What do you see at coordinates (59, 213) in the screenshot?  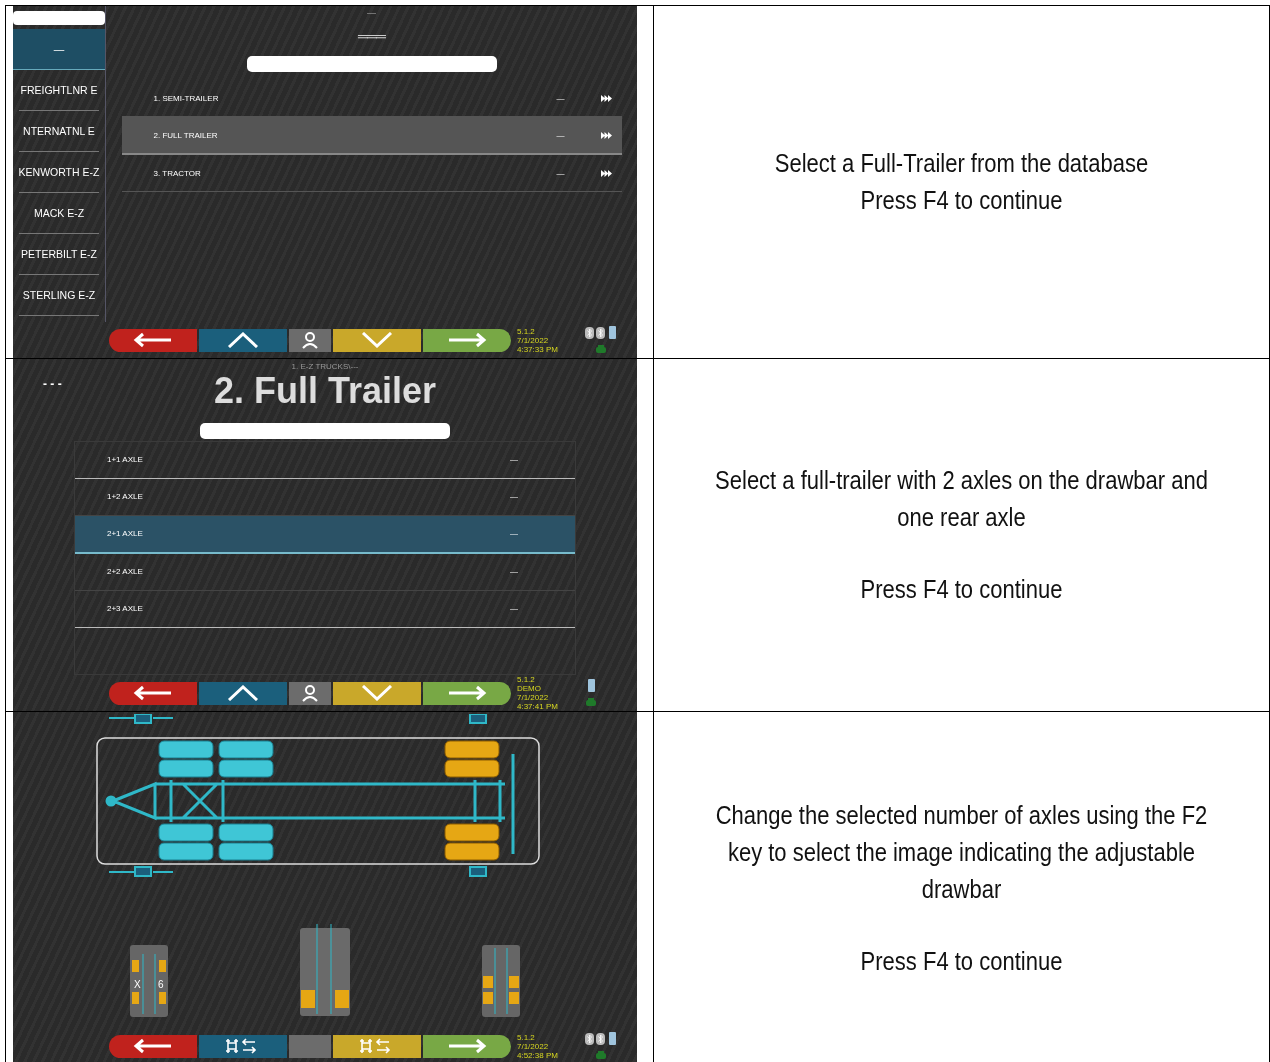 I see `sidebar-item: MACK E-Z` at bounding box center [59, 213].